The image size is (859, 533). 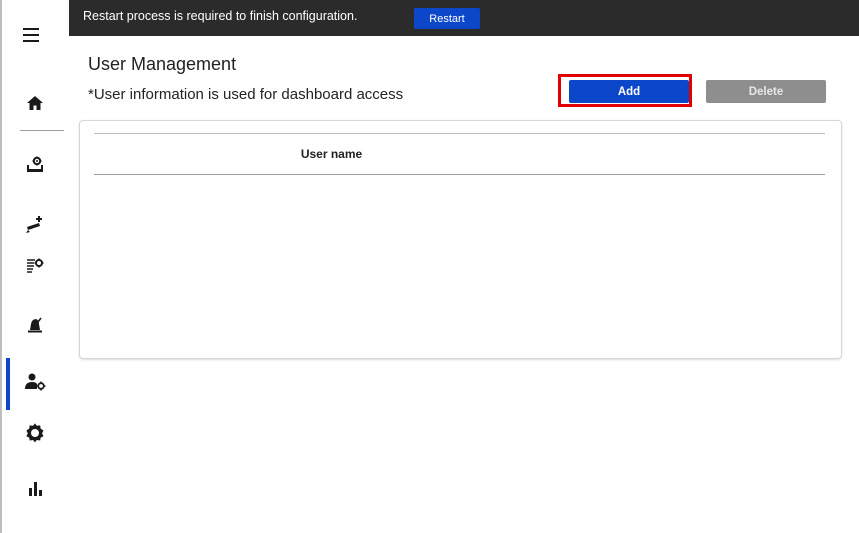 I want to click on sidebar-item-home, so click(x=35, y=103).